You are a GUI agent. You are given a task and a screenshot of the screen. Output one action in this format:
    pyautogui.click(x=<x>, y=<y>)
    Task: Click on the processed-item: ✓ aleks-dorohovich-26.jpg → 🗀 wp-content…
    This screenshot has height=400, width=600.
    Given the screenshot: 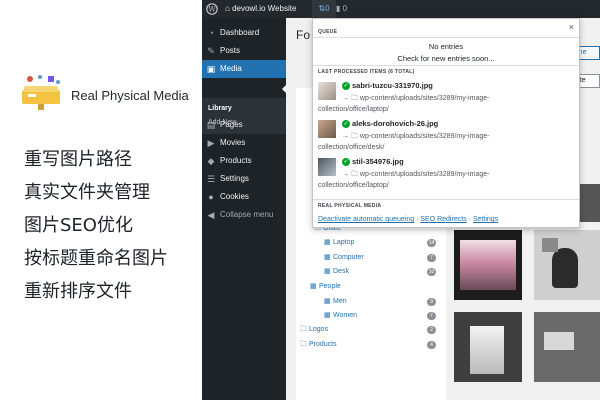 What is the action you would take?
    pyautogui.click(x=447, y=138)
    